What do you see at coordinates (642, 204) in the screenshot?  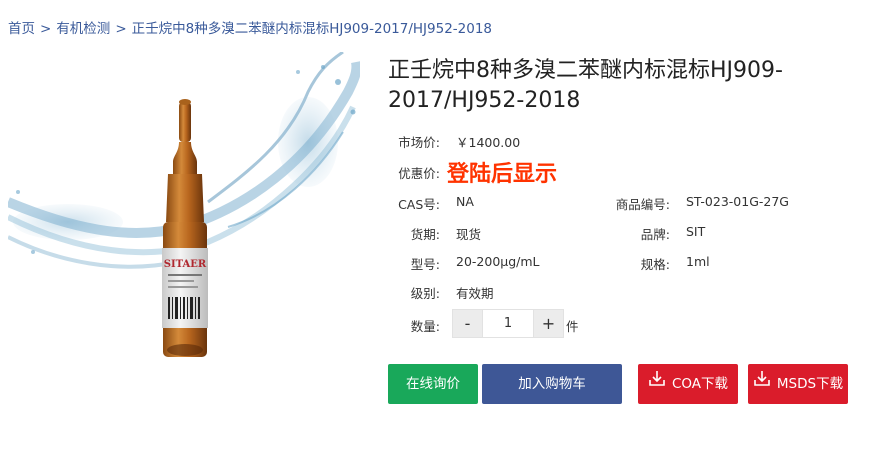 I see `item-no-label: 商品编号:` at bounding box center [642, 204].